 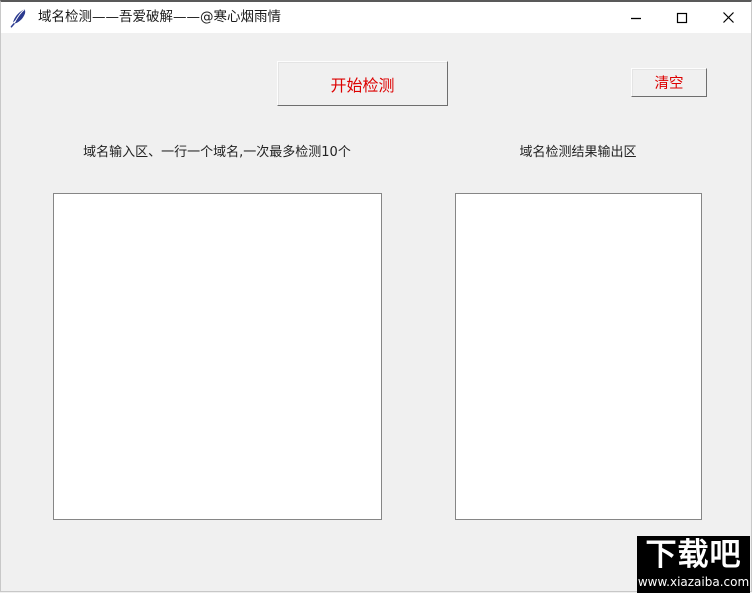 What do you see at coordinates (159, 17) in the screenshot?
I see `window-title: 域名检测——吾爱破解——@寒心烟雨情` at bounding box center [159, 17].